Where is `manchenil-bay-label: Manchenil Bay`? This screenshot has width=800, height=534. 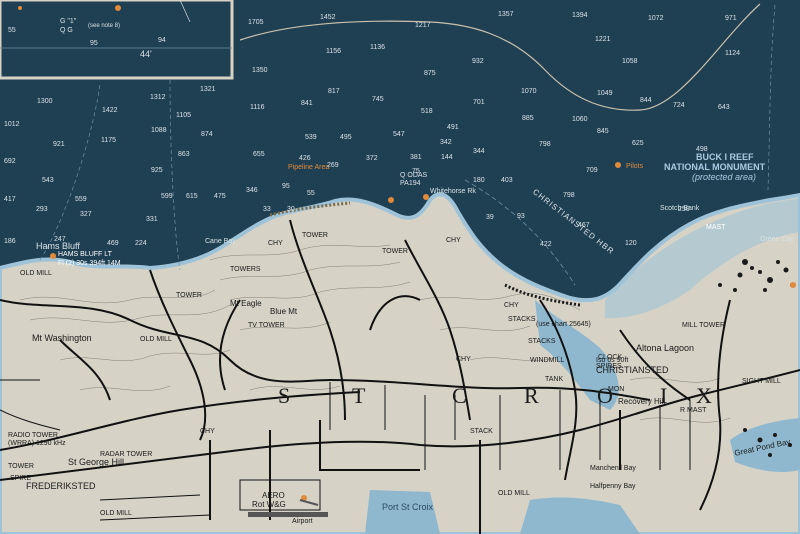
manchenil-bay-label: Manchenil Bay is located at coordinates (613, 468).